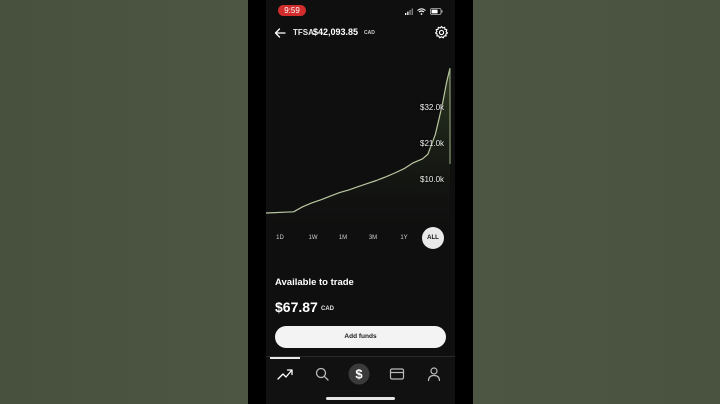 The height and width of the screenshot is (404, 720). What do you see at coordinates (432, 143) in the screenshot?
I see `chart-label-21k: $21.0k` at bounding box center [432, 143].